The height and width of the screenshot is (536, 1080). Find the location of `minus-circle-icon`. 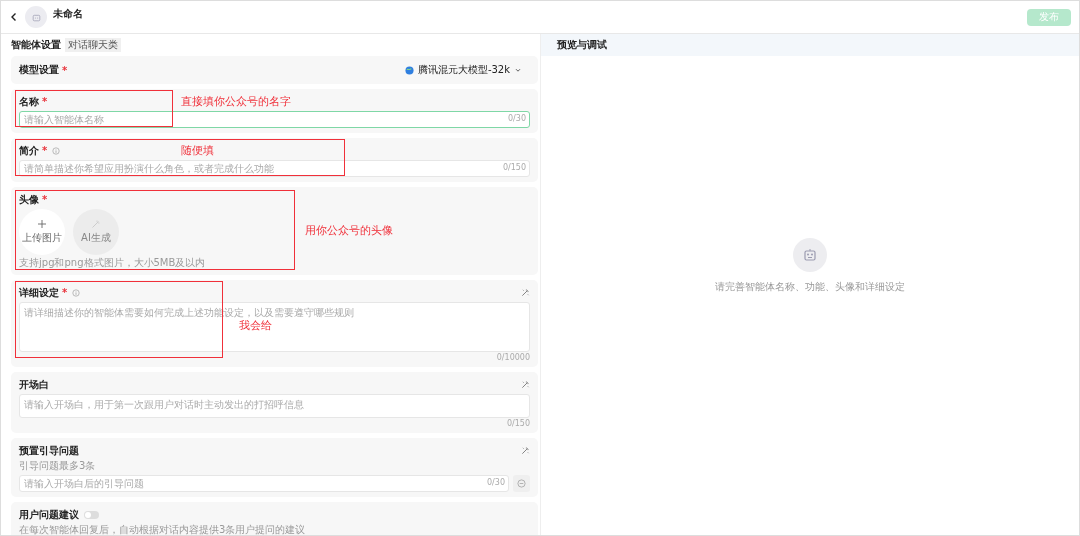

minus-circle-icon is located at coordinates (521, 483).